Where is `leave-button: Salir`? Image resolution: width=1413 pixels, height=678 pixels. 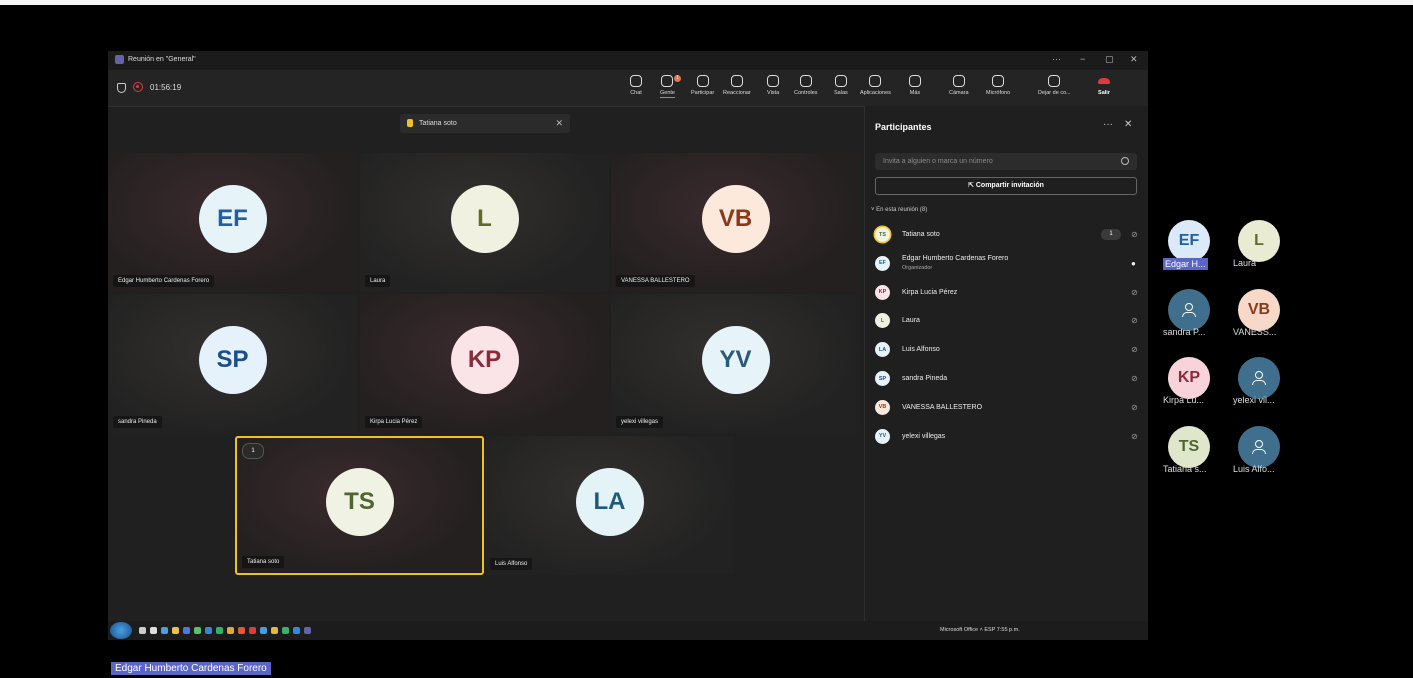
leave-button: Salir is located at coordinates (1104, 85).